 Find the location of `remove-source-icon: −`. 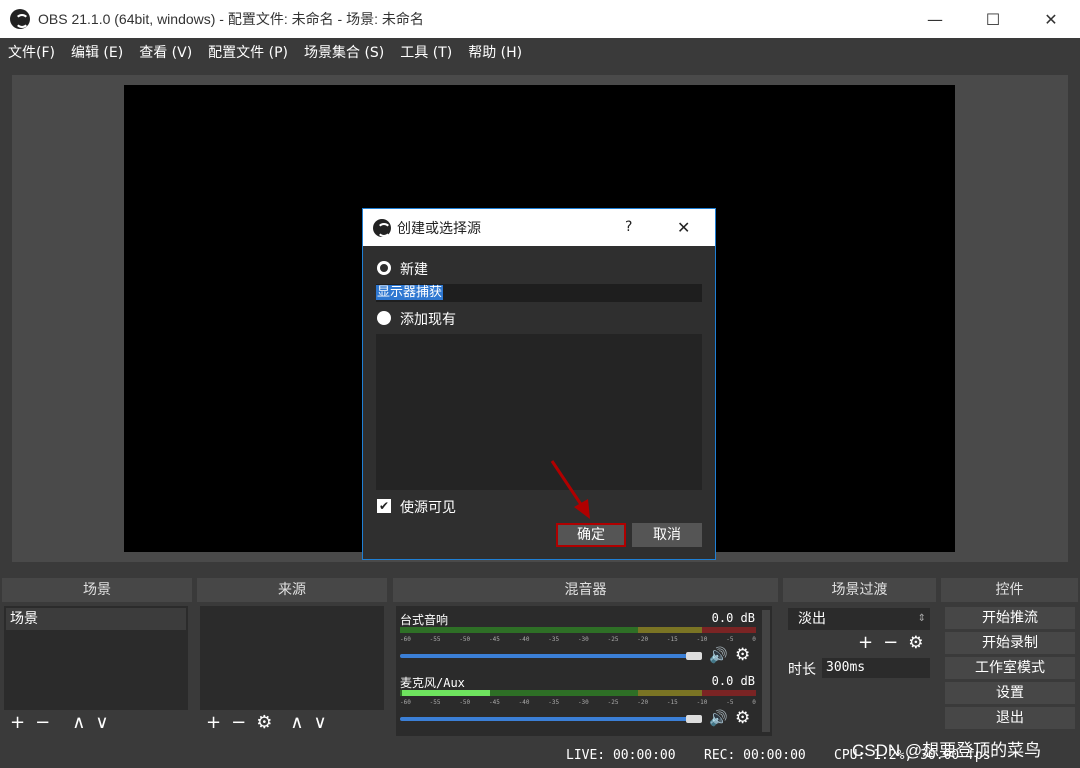

remove-source-icon: − is located at coordinates (238, 722).